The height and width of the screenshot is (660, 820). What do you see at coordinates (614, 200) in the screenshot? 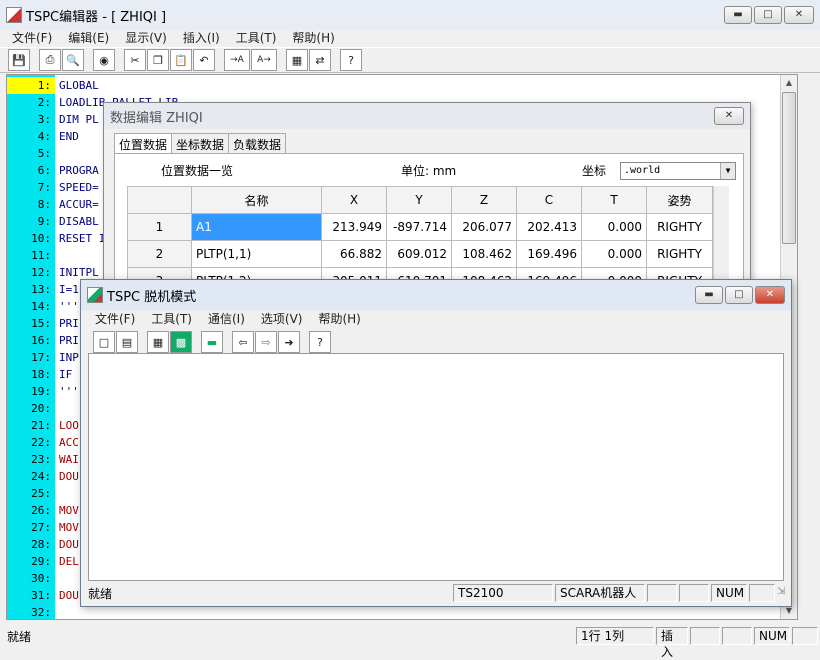
I see `table-header: T` at bounding box center [614, 200].